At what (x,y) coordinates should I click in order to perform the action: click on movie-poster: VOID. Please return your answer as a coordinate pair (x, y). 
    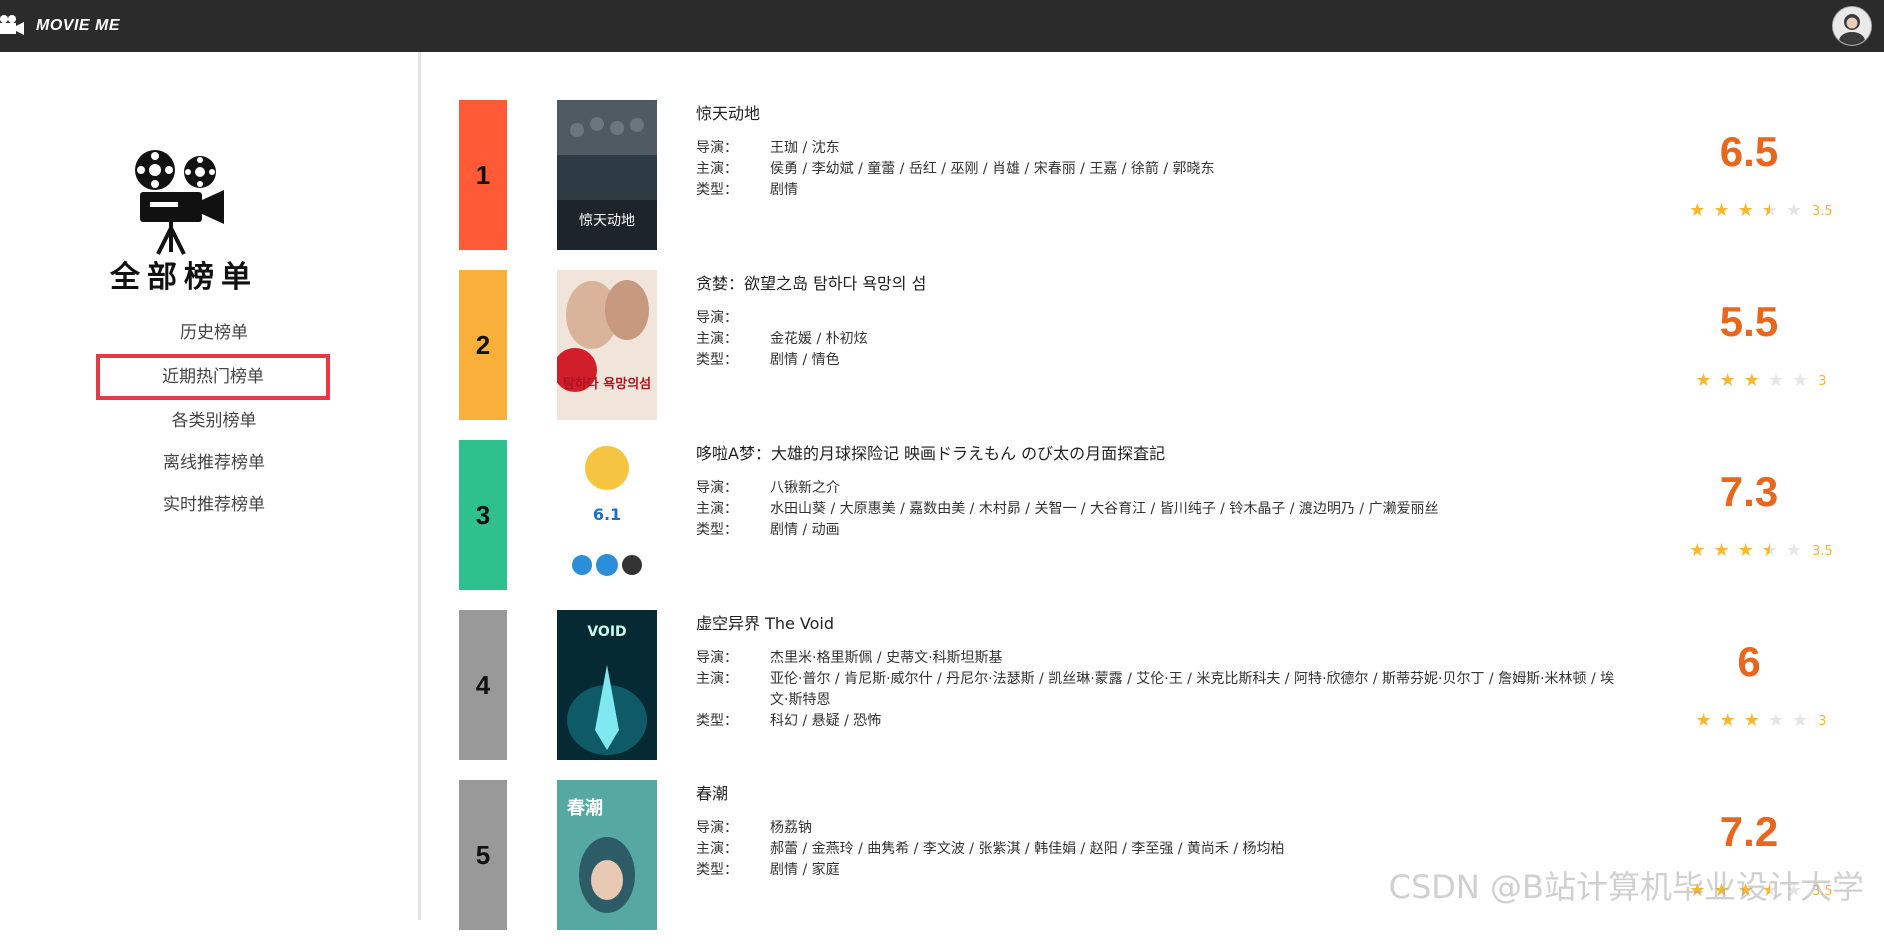
    Looking at the image, I should click on (607, 685).